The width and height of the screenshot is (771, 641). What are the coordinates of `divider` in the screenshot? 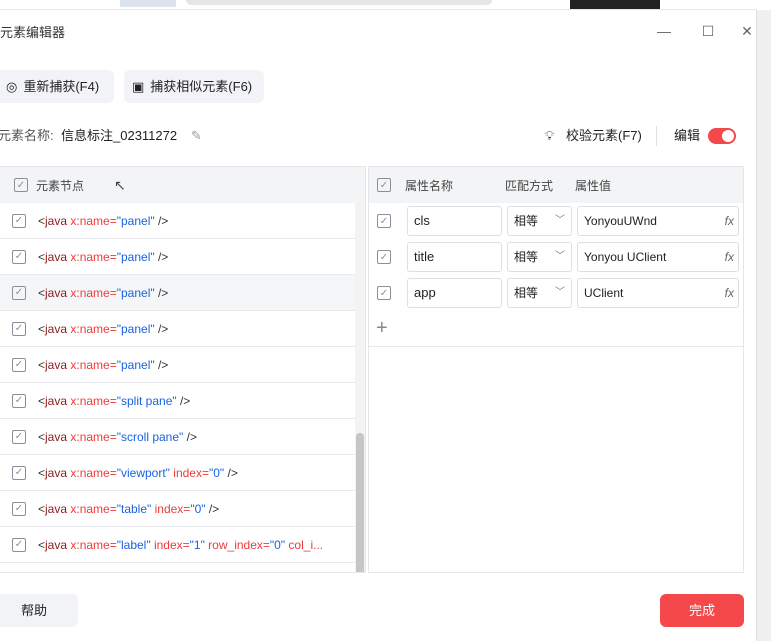 It's located at (656, 136).